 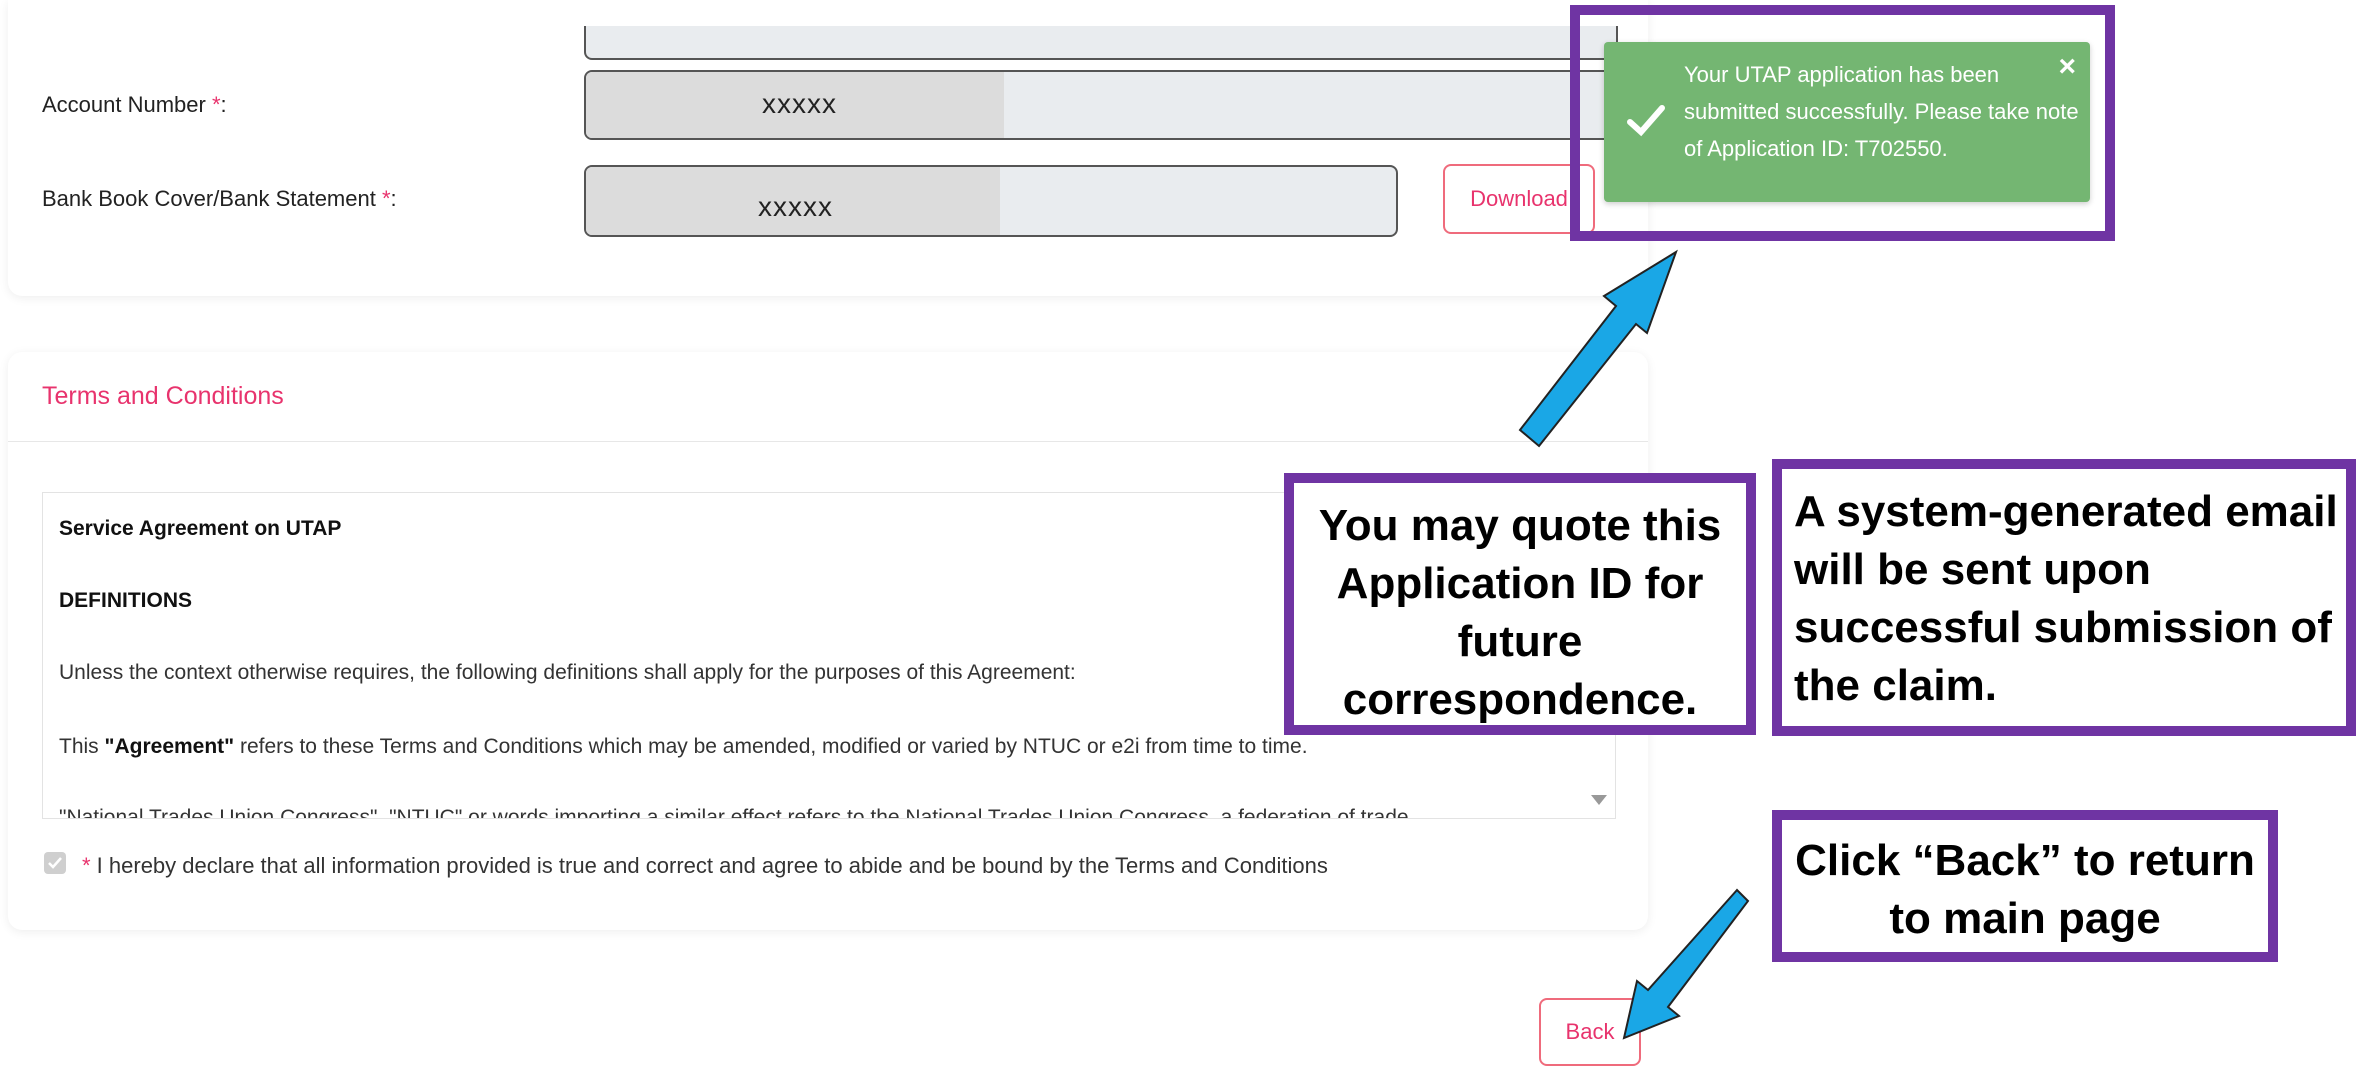 I want to click on down-arrow-icon, so click(x=1686, y=964).